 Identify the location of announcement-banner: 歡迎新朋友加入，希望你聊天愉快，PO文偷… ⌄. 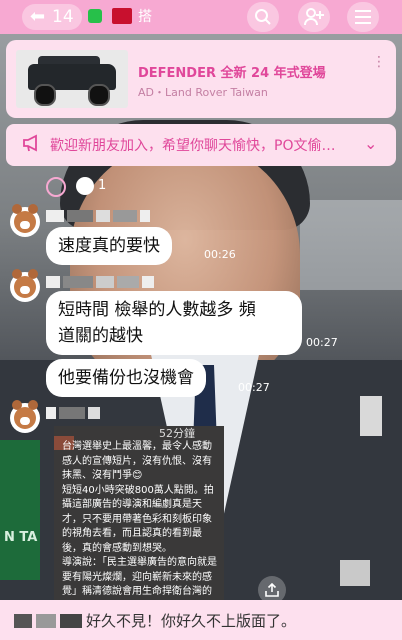
(201, 145).